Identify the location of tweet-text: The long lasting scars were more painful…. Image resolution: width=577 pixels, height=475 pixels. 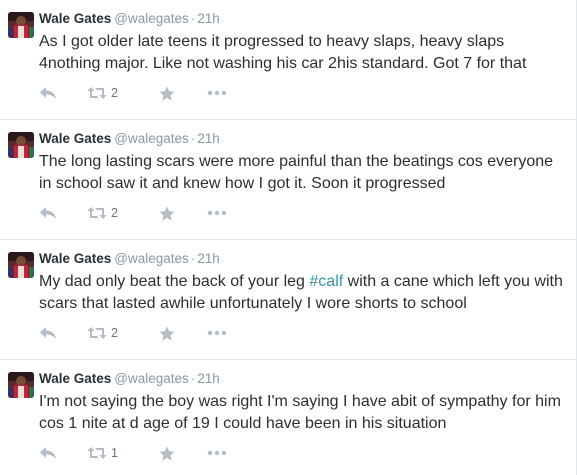
(296, 172).